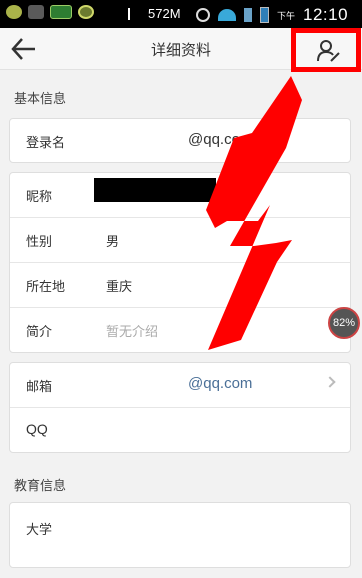 This screenshot has height=578, width=362. Describe the element at coordinates (39, 197) in the screenshot. I see `nickname-label: 昵称` at that location.